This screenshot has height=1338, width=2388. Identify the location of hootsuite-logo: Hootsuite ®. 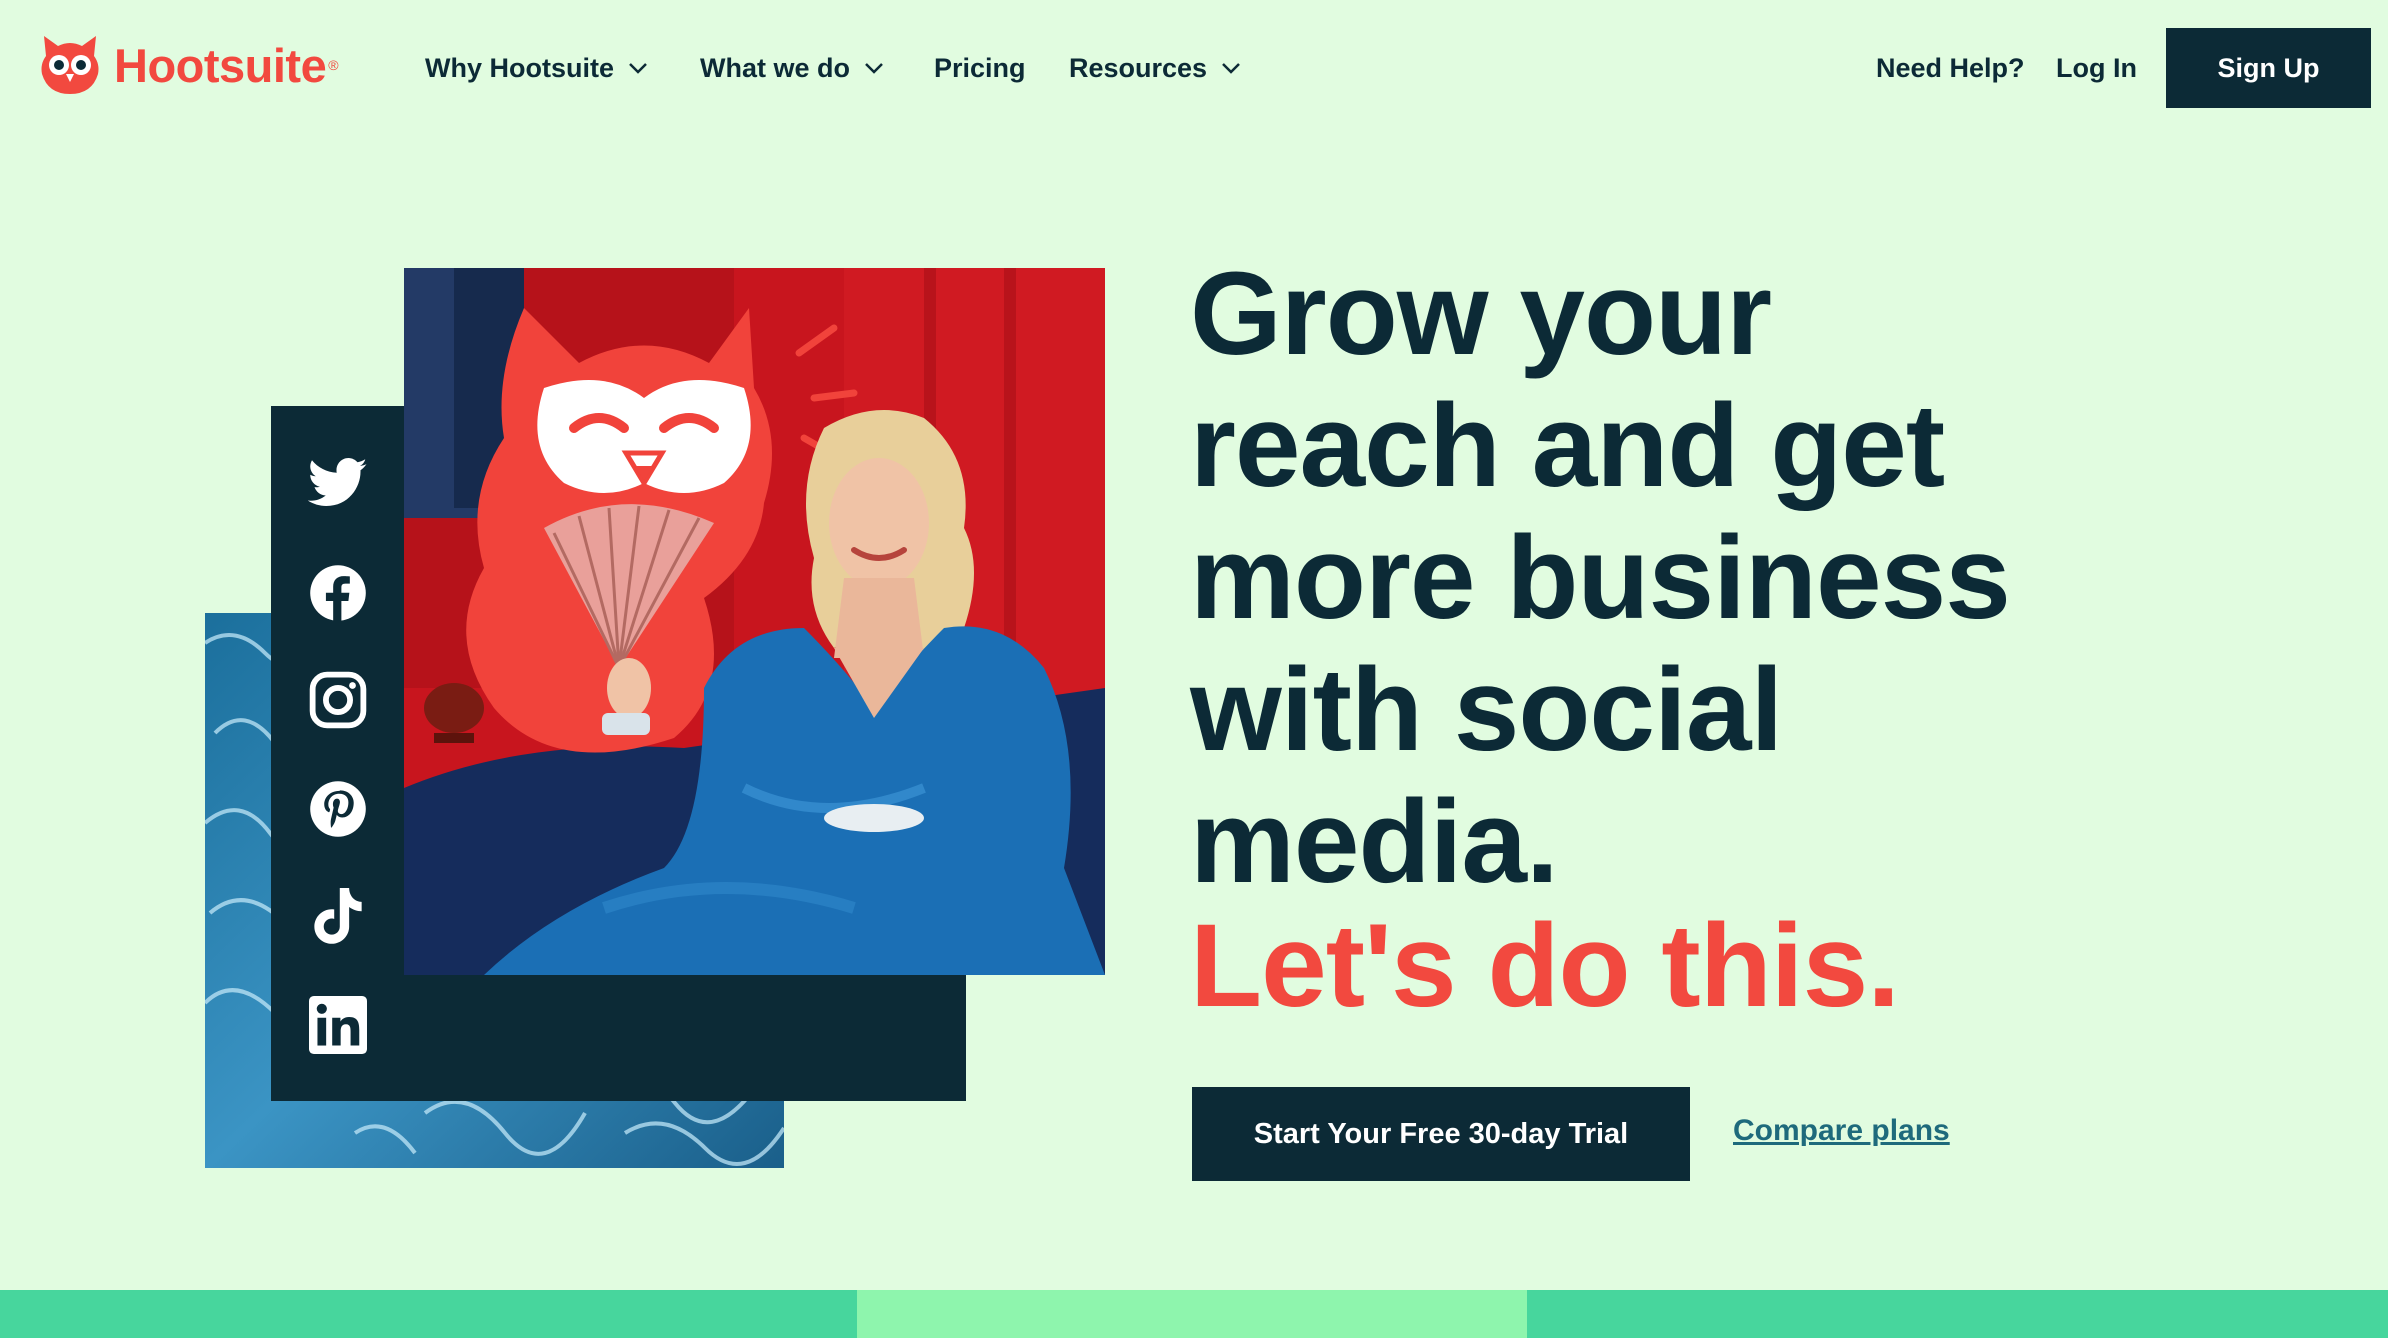
(188, 65).